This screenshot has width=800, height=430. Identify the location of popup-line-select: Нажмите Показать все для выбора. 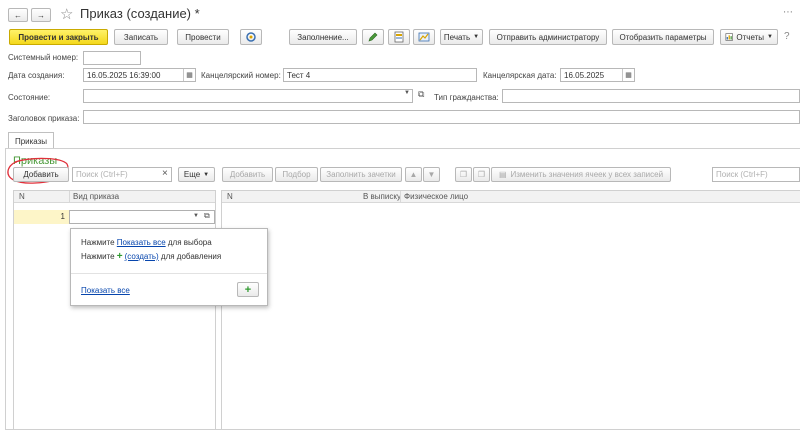
(146, 242).